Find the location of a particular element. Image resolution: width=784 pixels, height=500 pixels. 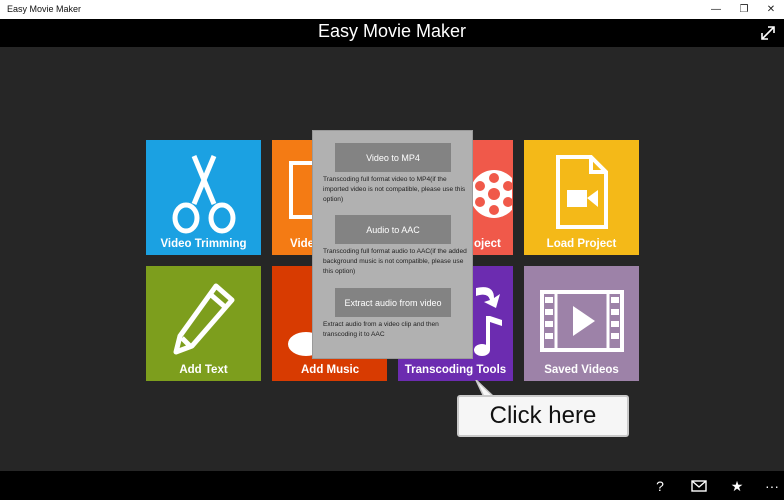

tile-label: Video Trimming is located at coordinates (203, 244).